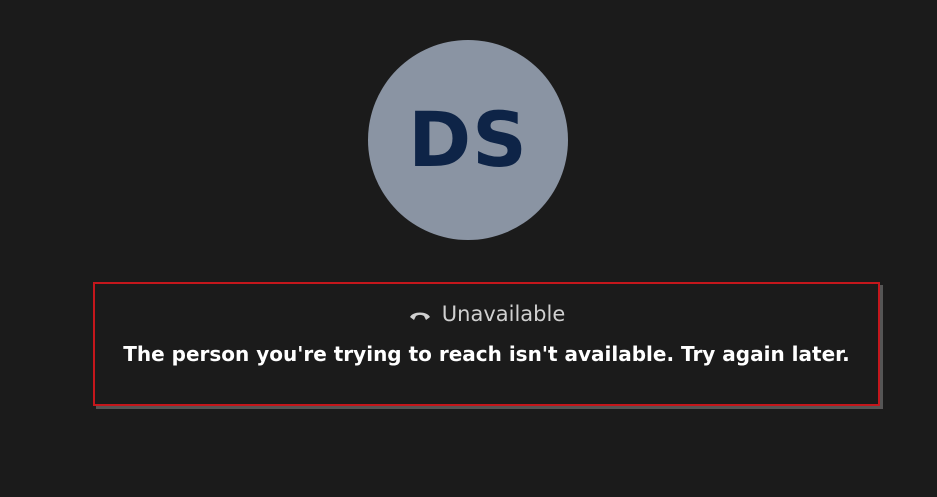 This screenshot has width=937, height=497. What do you see at coordinates (503, 314) in the screenshot?
I see `status-label: Unavailable` at bounding box center [503, 314].